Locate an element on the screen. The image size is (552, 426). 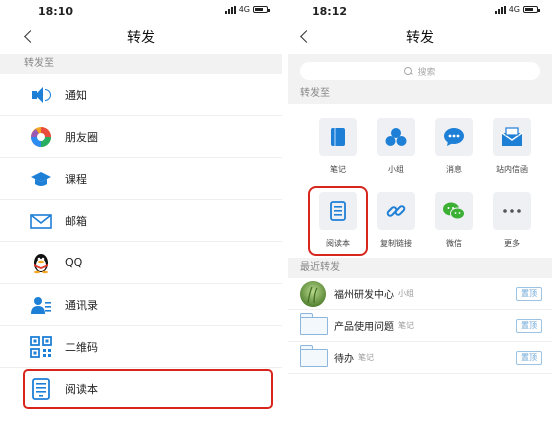
share-item-reader: 阅读本 is located at coordinates (148, 389).